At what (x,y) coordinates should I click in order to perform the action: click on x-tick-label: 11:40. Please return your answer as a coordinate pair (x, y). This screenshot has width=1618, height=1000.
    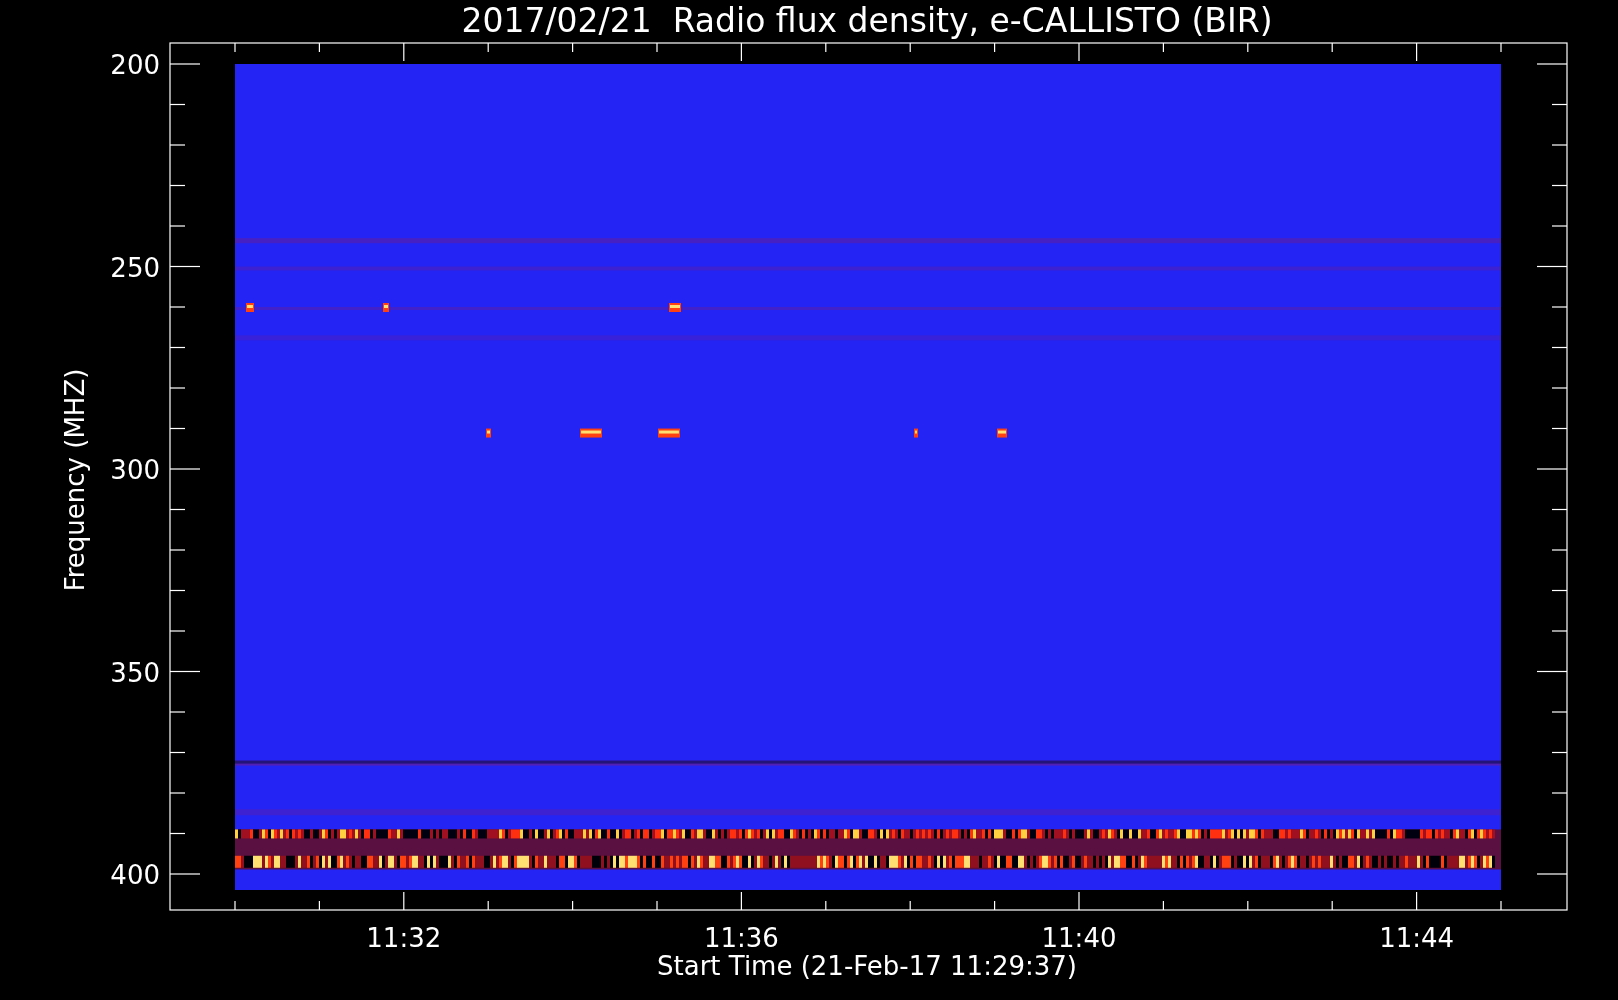
    Looking at the image, I should click on (1079, 938).